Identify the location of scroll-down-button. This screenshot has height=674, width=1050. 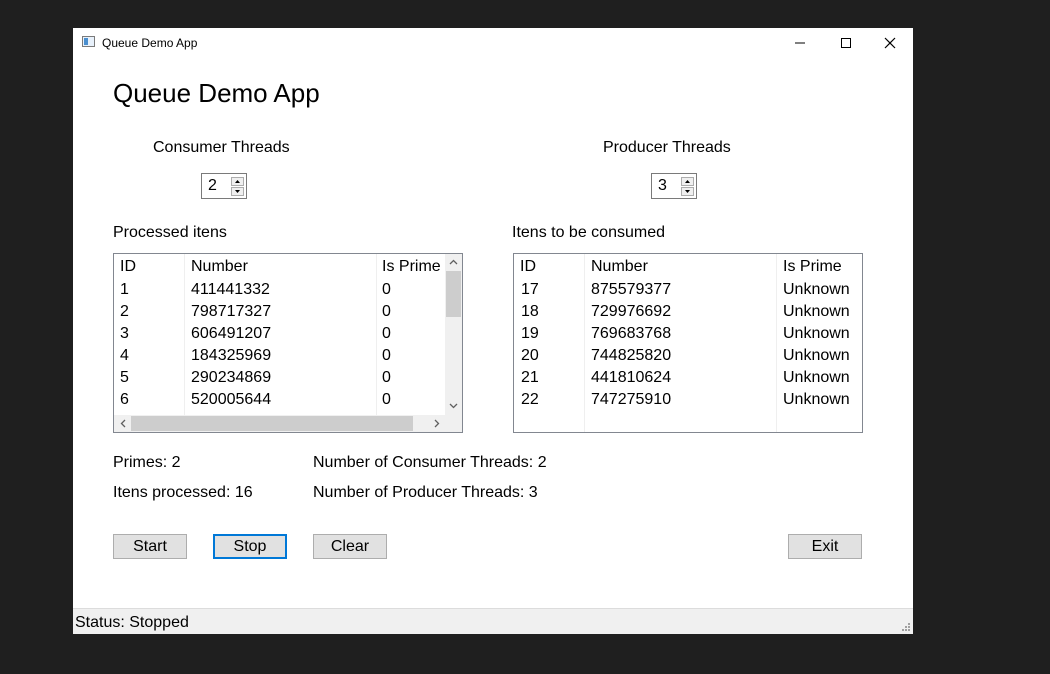
(453, 406).